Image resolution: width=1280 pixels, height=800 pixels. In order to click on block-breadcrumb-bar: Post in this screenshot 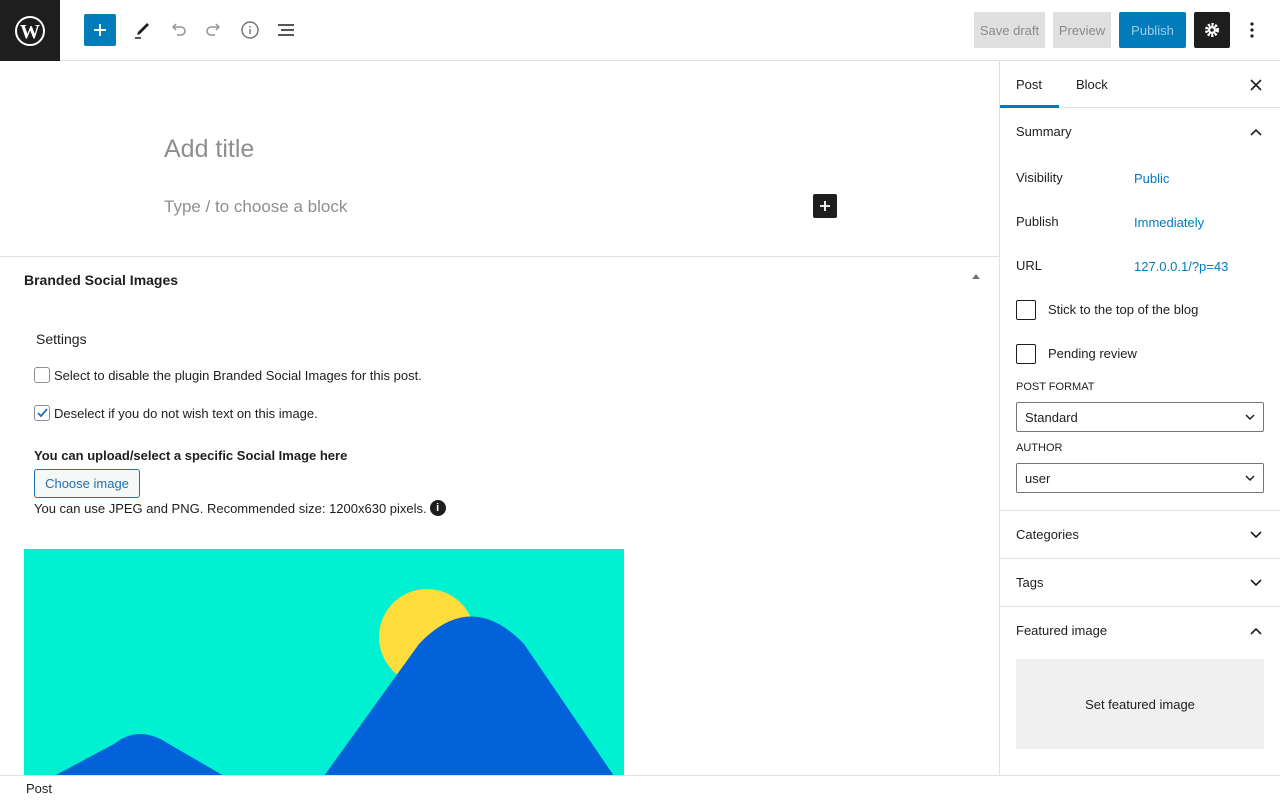, I will do `click(640, 787)`.